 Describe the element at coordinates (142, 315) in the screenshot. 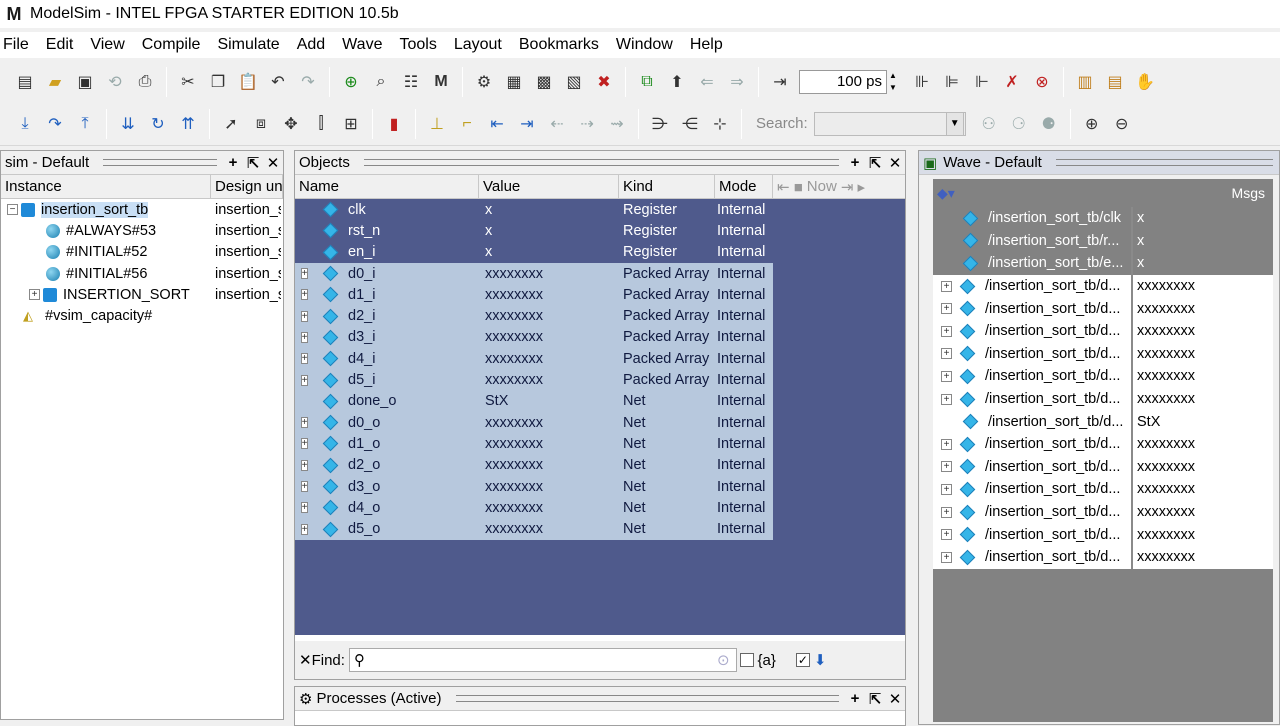

I see `tree-row: ◭ #vsim_capacity#` at that location.